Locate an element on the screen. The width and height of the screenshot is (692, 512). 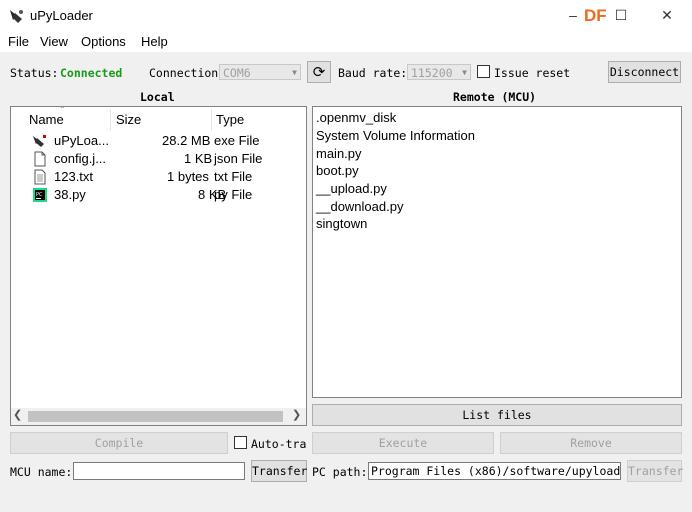
svg-text: PC is located at coordinates (39, 195).